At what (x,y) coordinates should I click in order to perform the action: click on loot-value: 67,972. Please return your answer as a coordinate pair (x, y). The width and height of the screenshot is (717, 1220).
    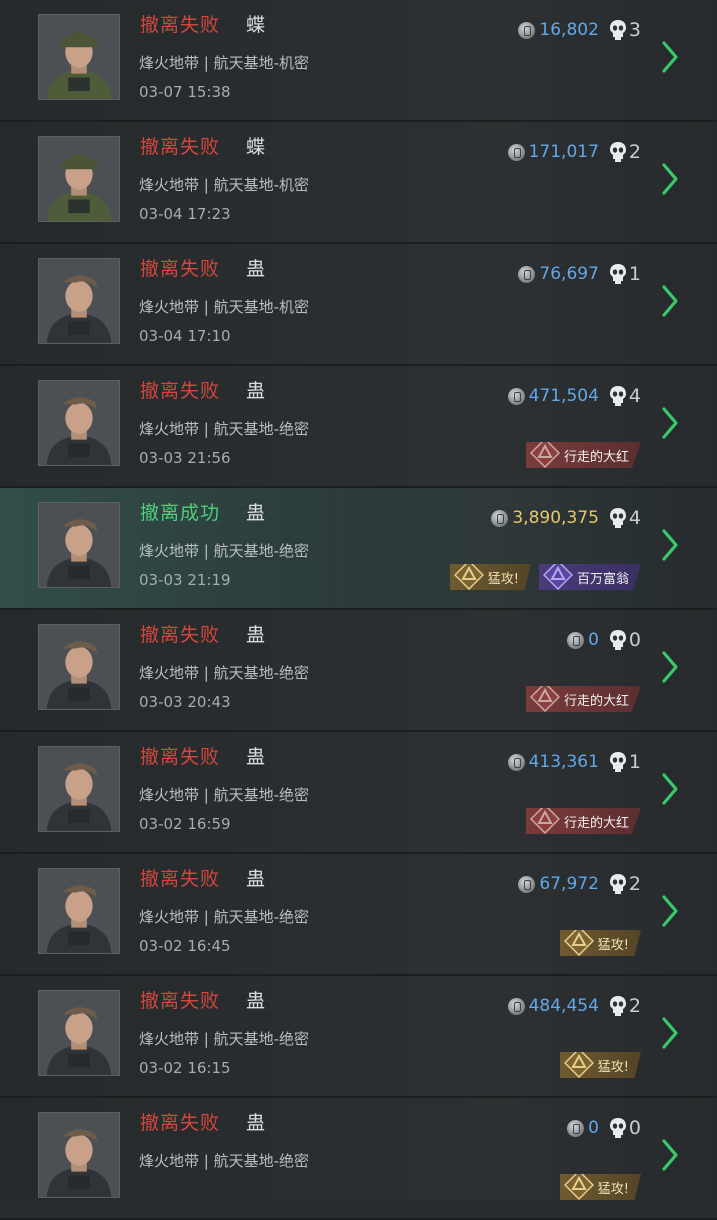
    Looking at the image, I should click on (569, 884).